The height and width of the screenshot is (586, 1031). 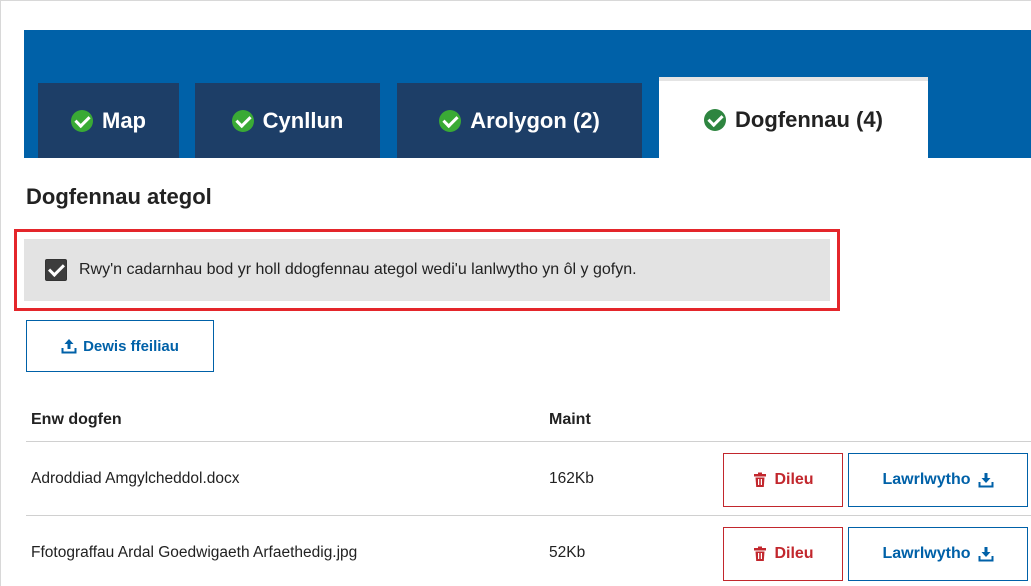 What do you see at coordinates (76, 419) in the screenshot?
I see `header-name: Enw dogfen` at bounding box center [76, 419].